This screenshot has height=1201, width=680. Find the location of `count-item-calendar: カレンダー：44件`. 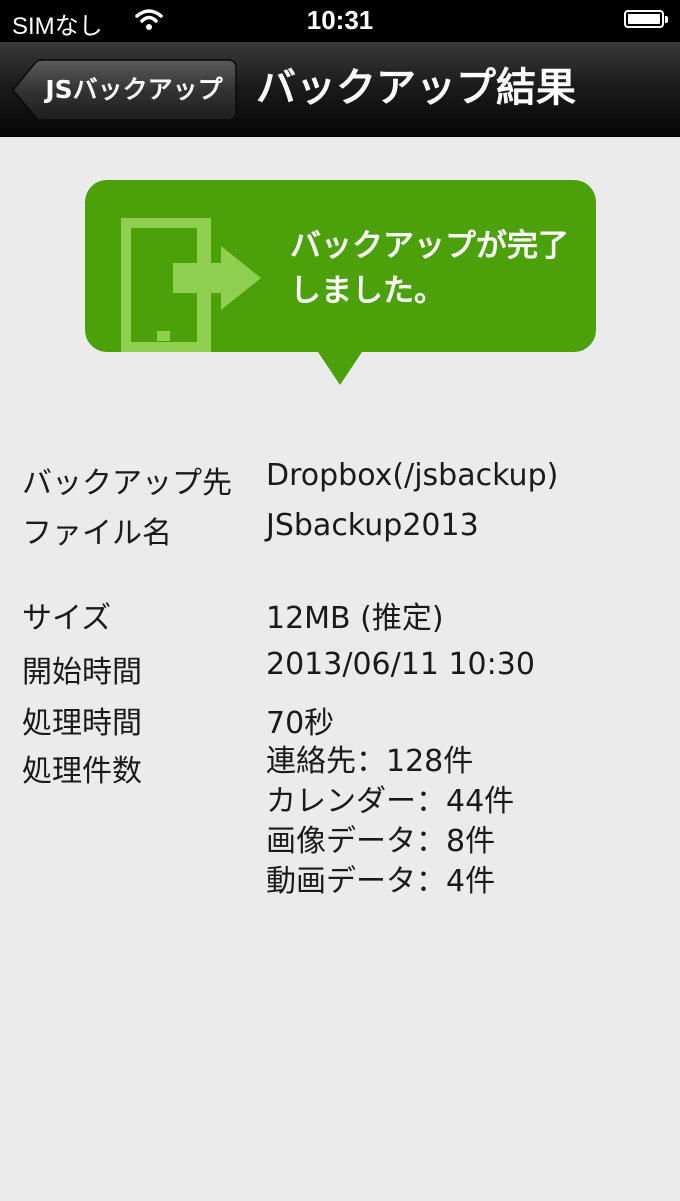

count-item-calendar: カレンダー：44件 is located at coordinates (390, 801).